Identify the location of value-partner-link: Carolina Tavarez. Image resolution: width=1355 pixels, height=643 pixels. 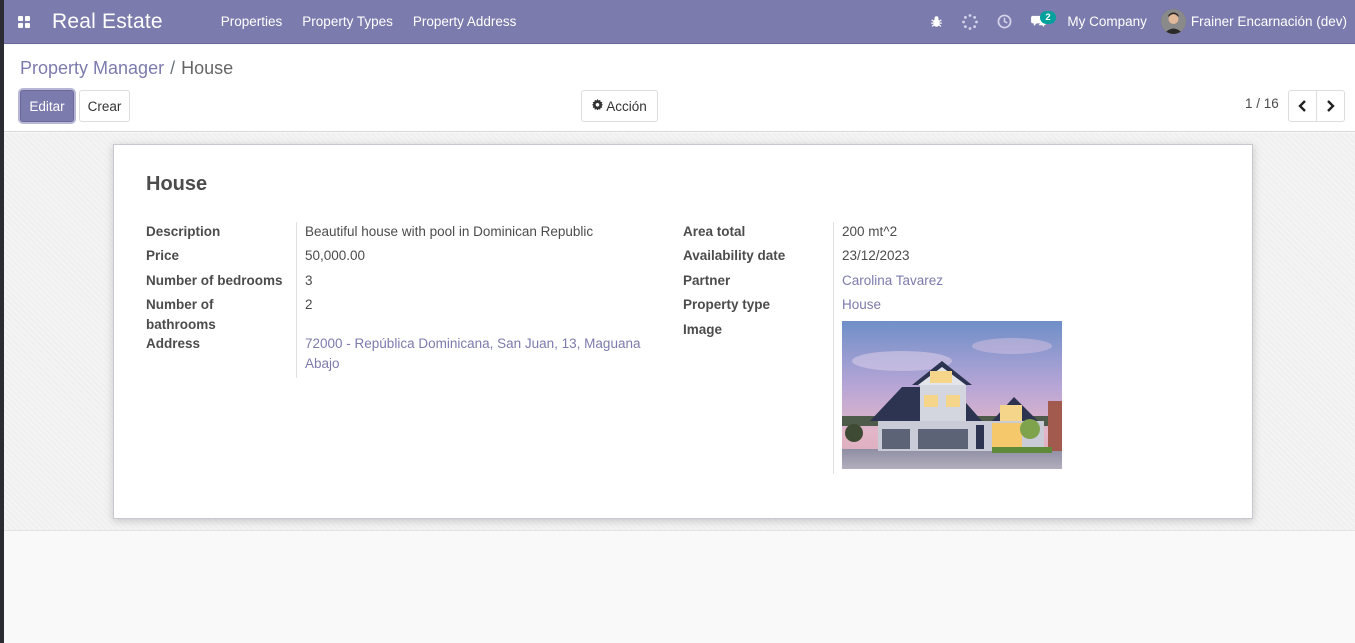
(892, 281).